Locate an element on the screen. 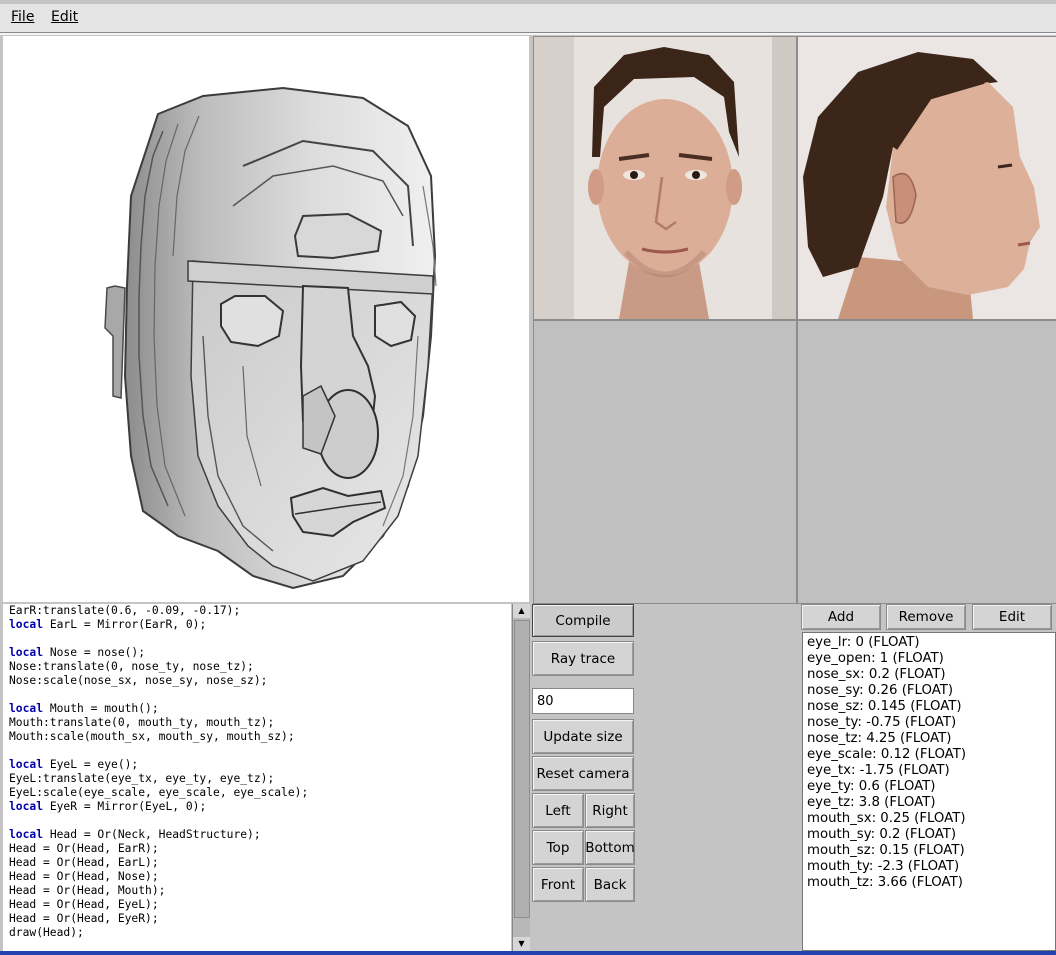  remove-parameter-button: Remove is located at coordinates (926, 617).